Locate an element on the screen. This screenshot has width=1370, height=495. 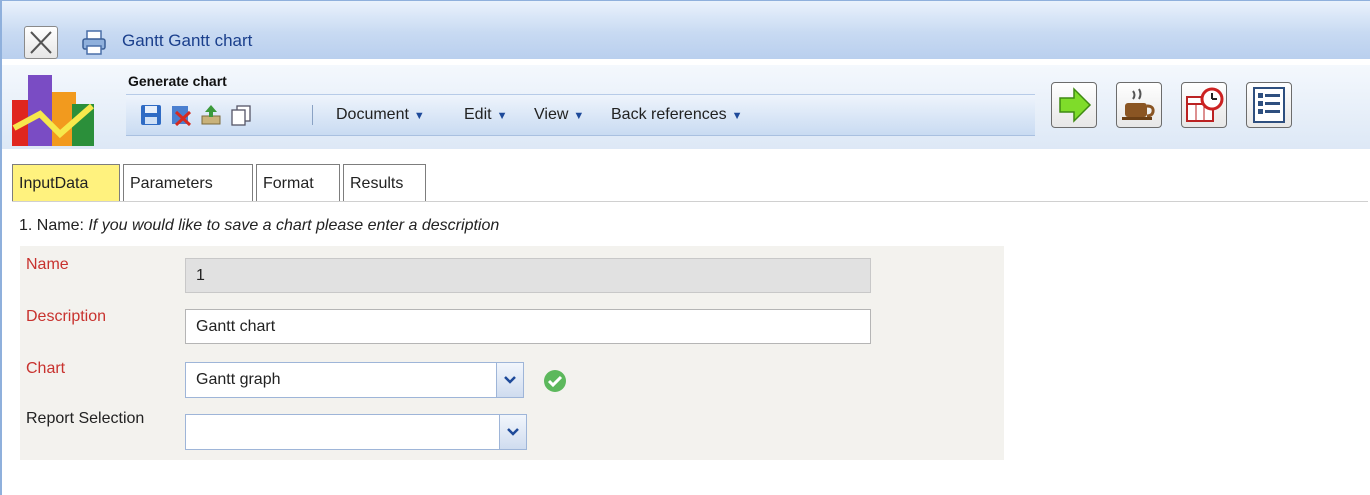
tab-inputdata: InputData is located at coordinates (66, 183).